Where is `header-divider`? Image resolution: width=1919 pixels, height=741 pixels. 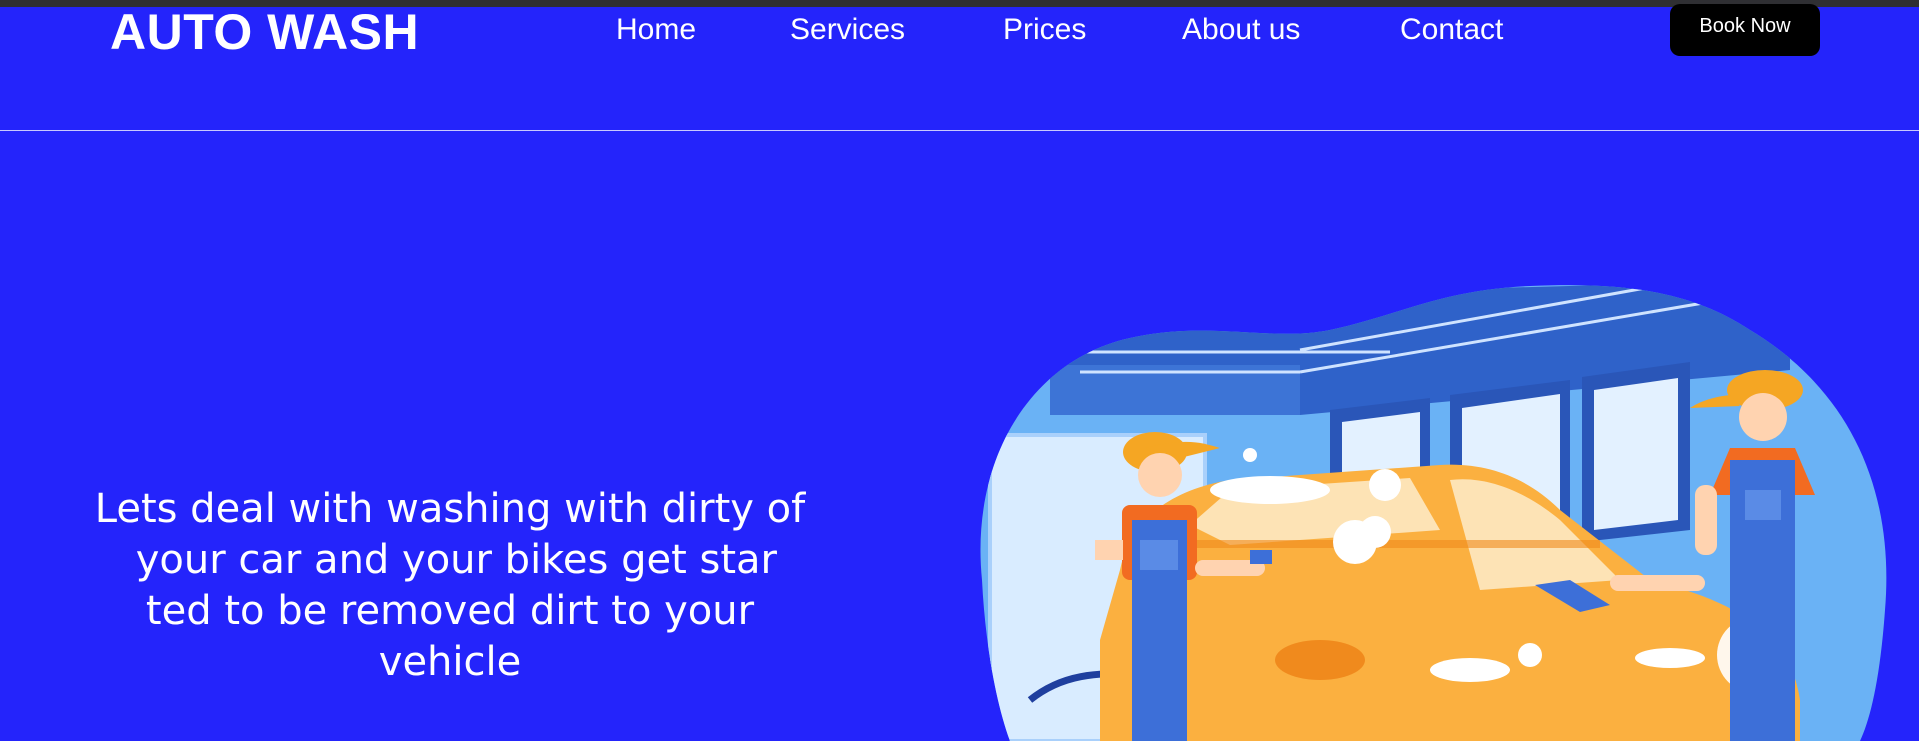 header-divider is located at coordinates (959, 130).